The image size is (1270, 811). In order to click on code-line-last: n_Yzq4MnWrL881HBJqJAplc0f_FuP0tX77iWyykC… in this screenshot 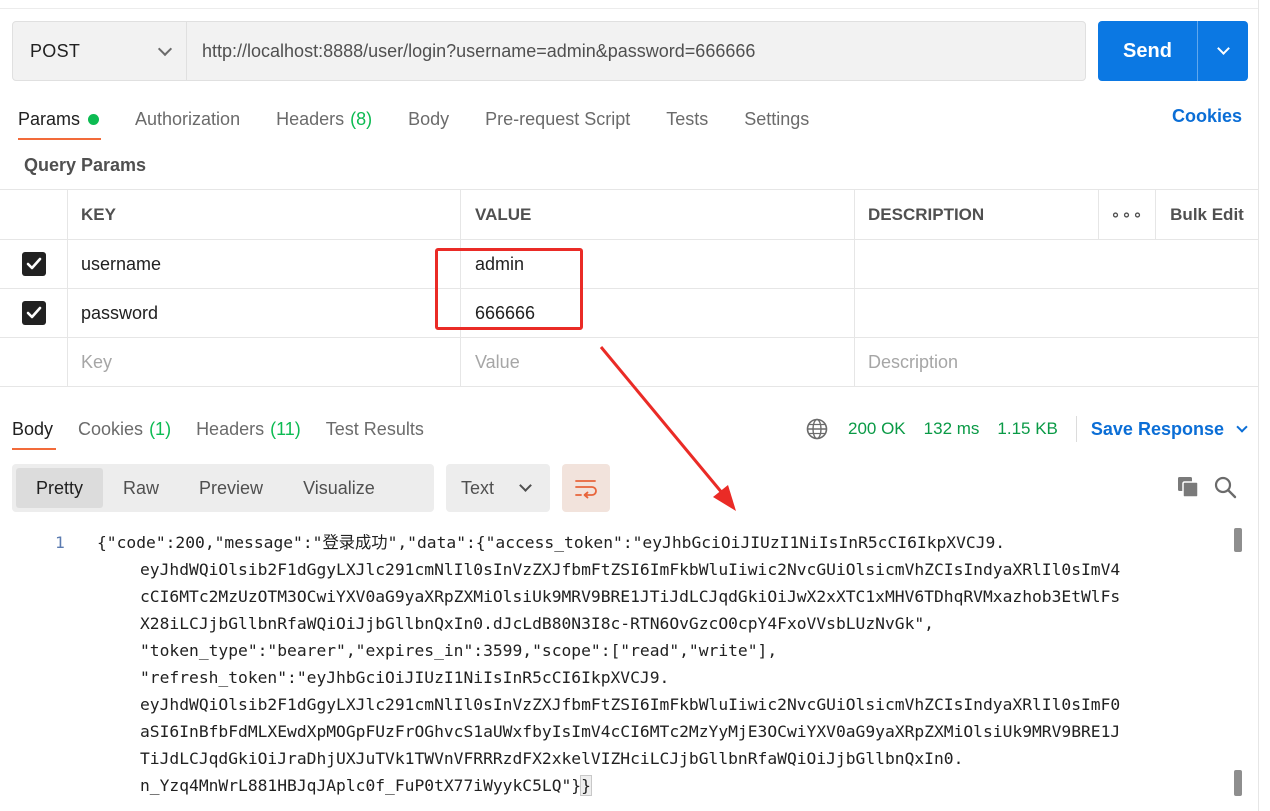, I will do `click(366, 785)`.